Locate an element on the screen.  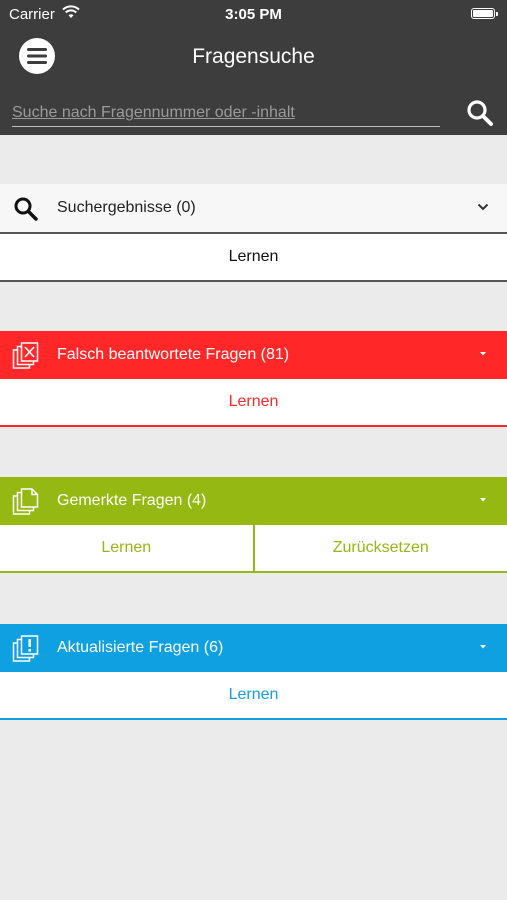
bookmarked-questions-icon is located at coordinates (25, 501).